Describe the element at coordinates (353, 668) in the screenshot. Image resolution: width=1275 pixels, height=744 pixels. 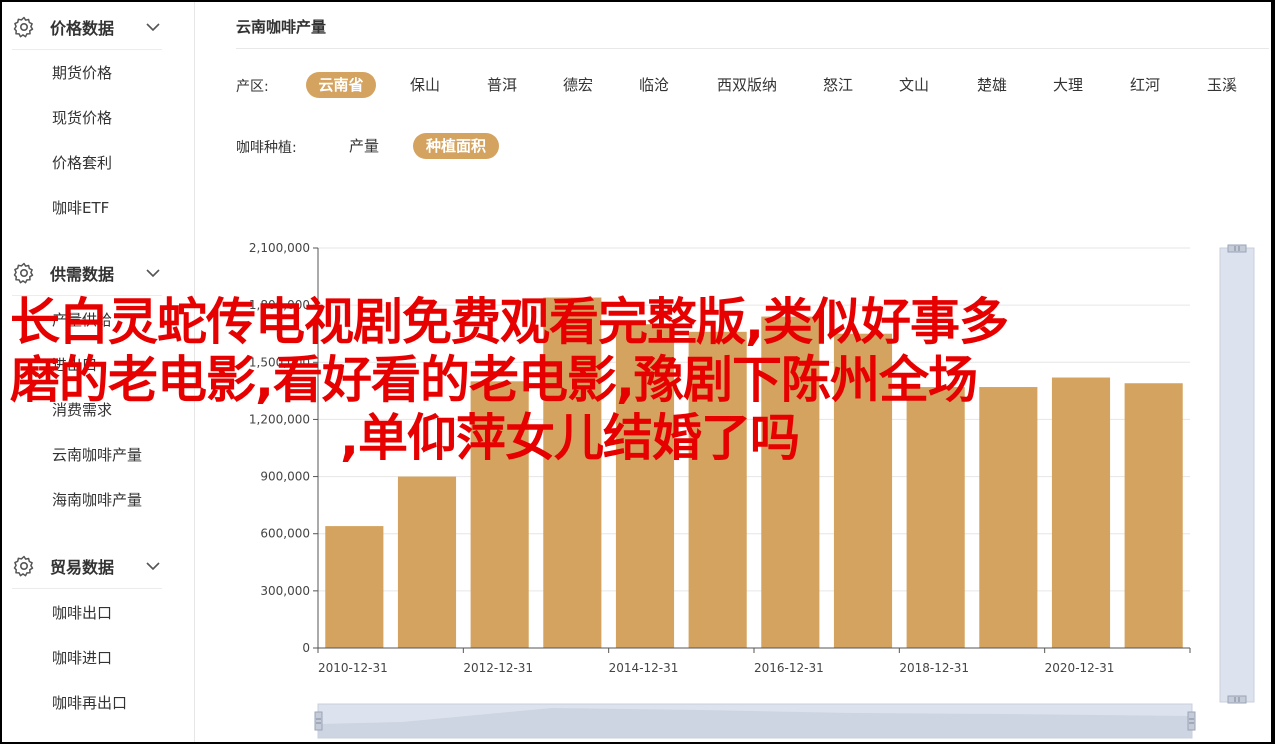
I see `x-tick-label: 2010-12-31` at that location.